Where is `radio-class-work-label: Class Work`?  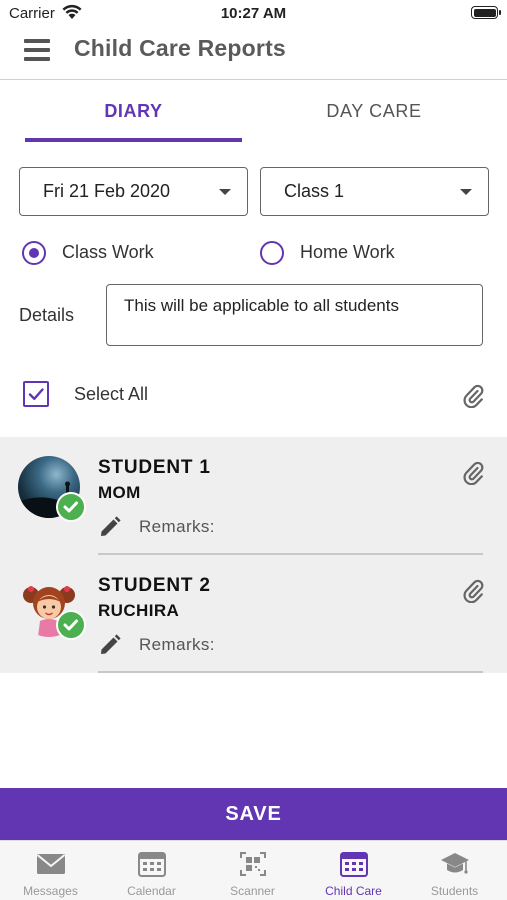 radio-class-work-label: Class Work is located at coordinates (108, 252).